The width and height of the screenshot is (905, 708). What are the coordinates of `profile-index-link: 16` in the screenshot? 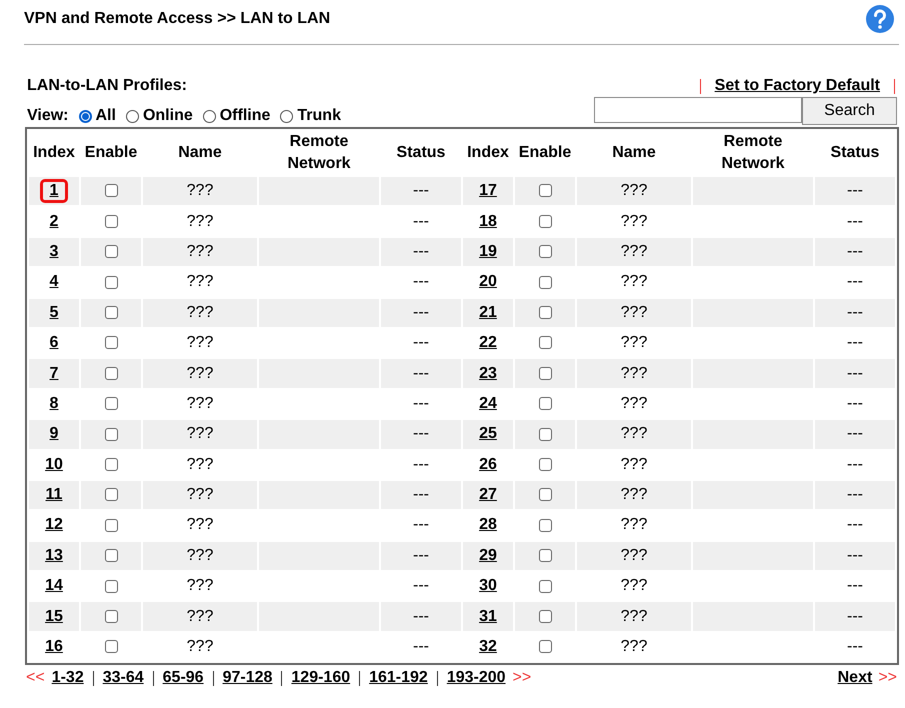 It's located at (54, 647).